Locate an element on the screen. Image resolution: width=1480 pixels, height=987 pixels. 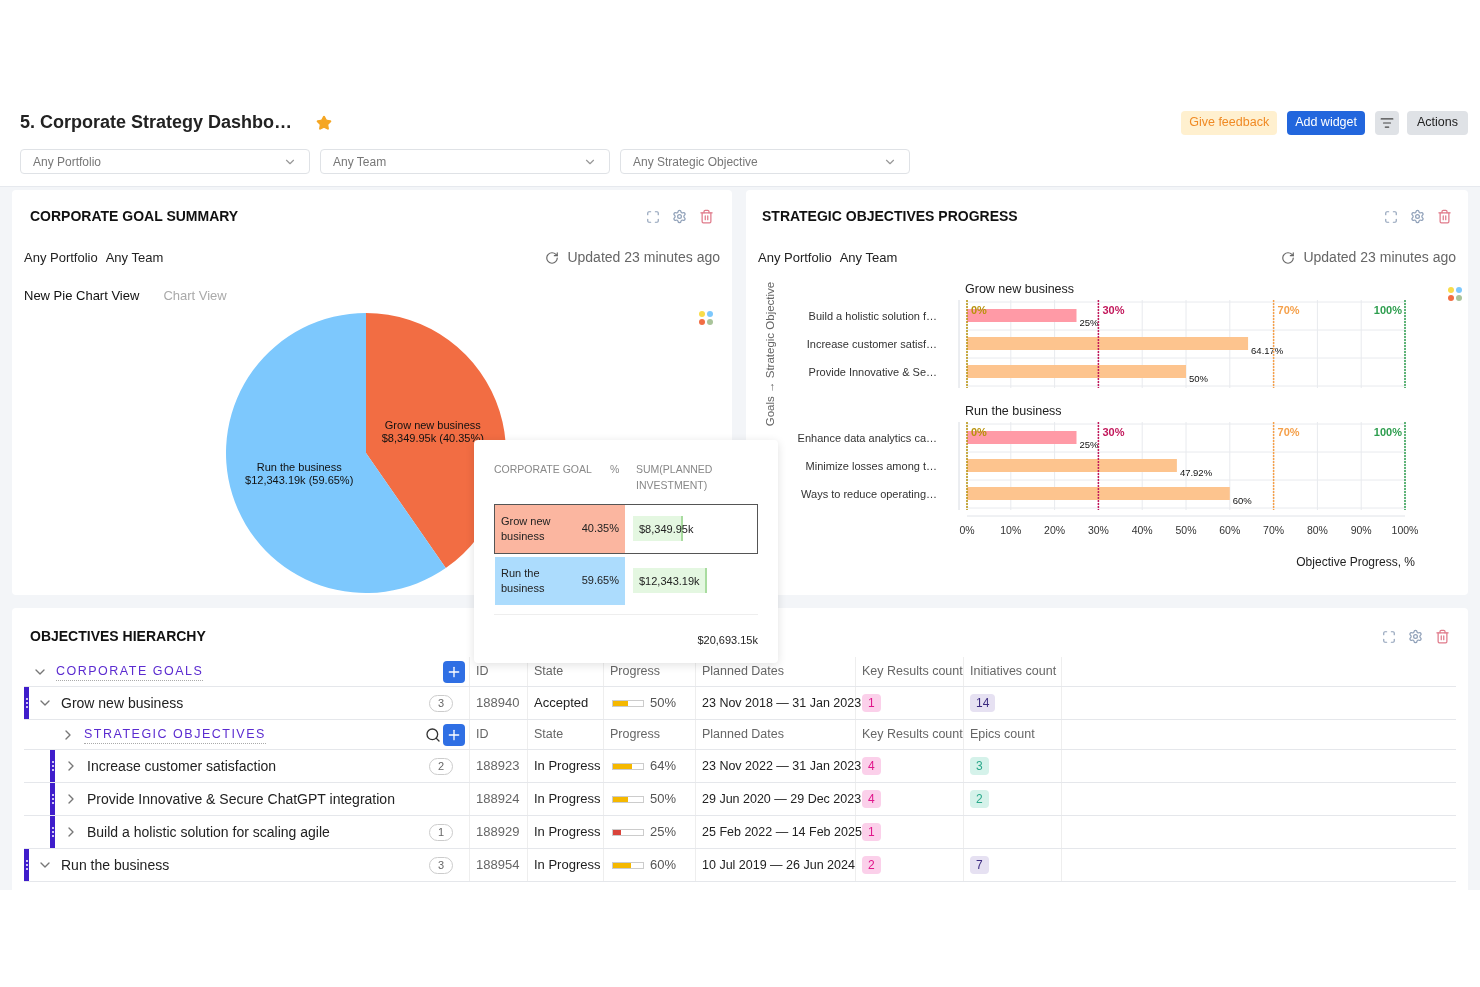
id-cell-text: 188954 is located at coordinates (498, 865).